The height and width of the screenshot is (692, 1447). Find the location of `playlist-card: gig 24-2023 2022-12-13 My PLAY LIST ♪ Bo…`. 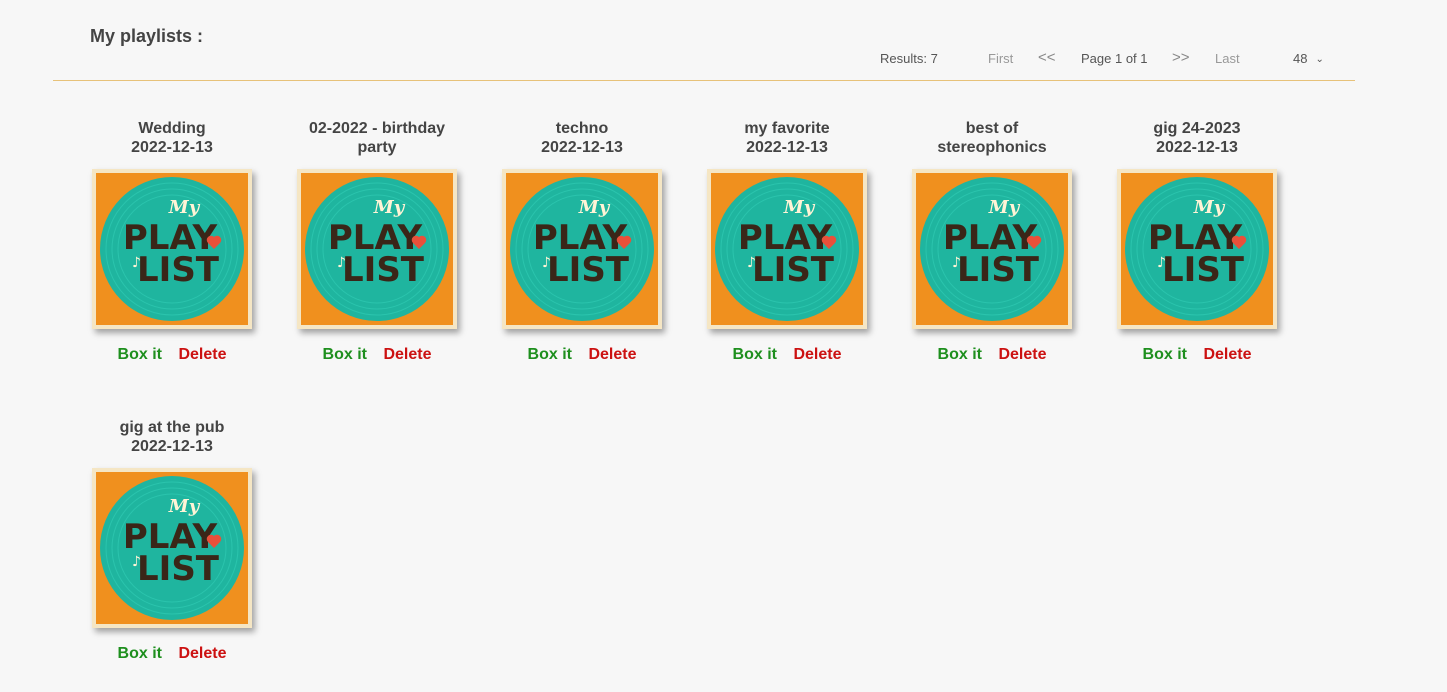

playlist-card: gig 24-2023 2022-12-13 My PLAY LIST ♪ Bo… is located at coordinates (1197, 241).